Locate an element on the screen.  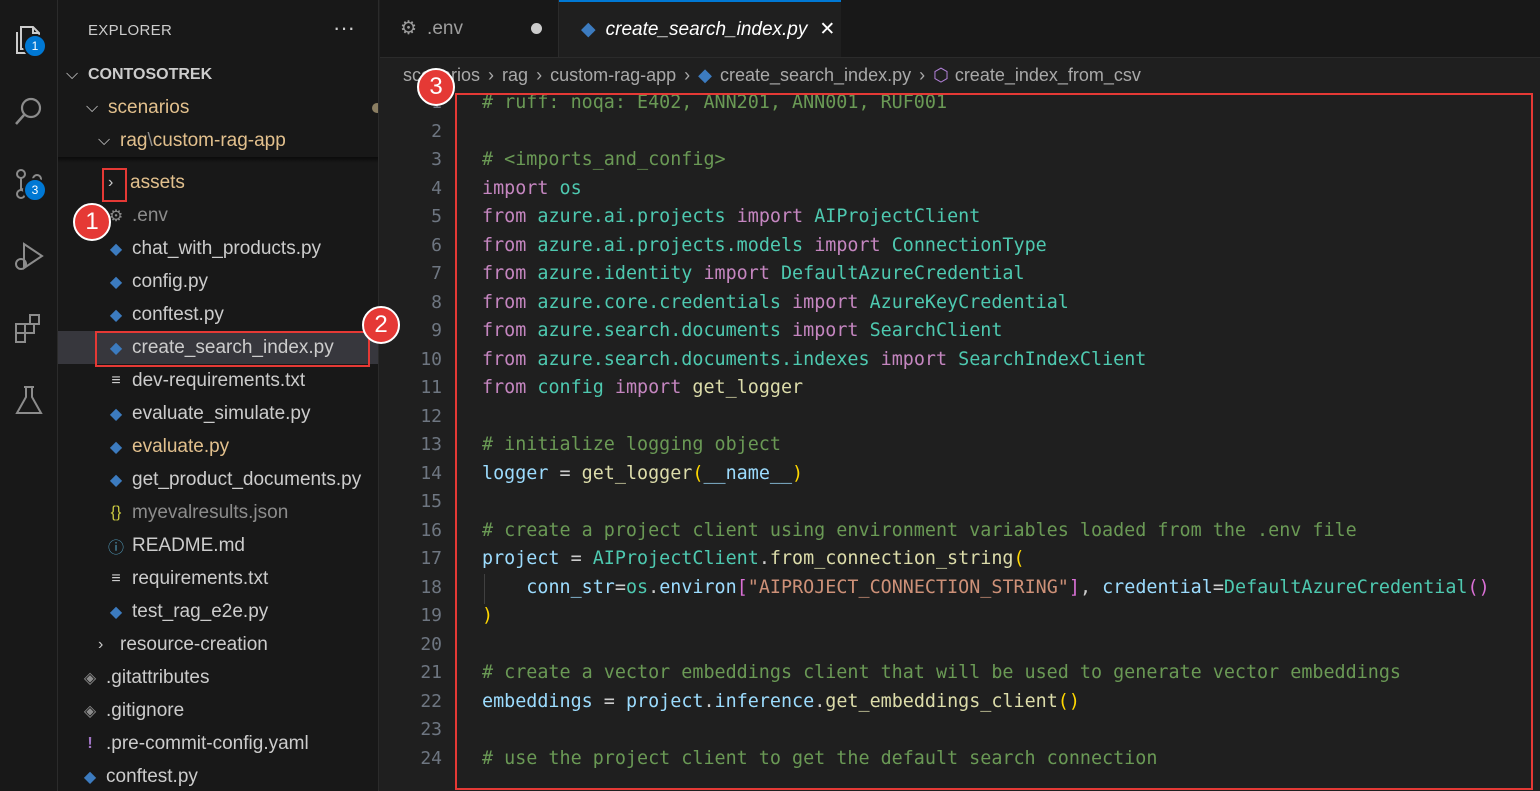
line-number: 2 is located at coordinates (436, 131).